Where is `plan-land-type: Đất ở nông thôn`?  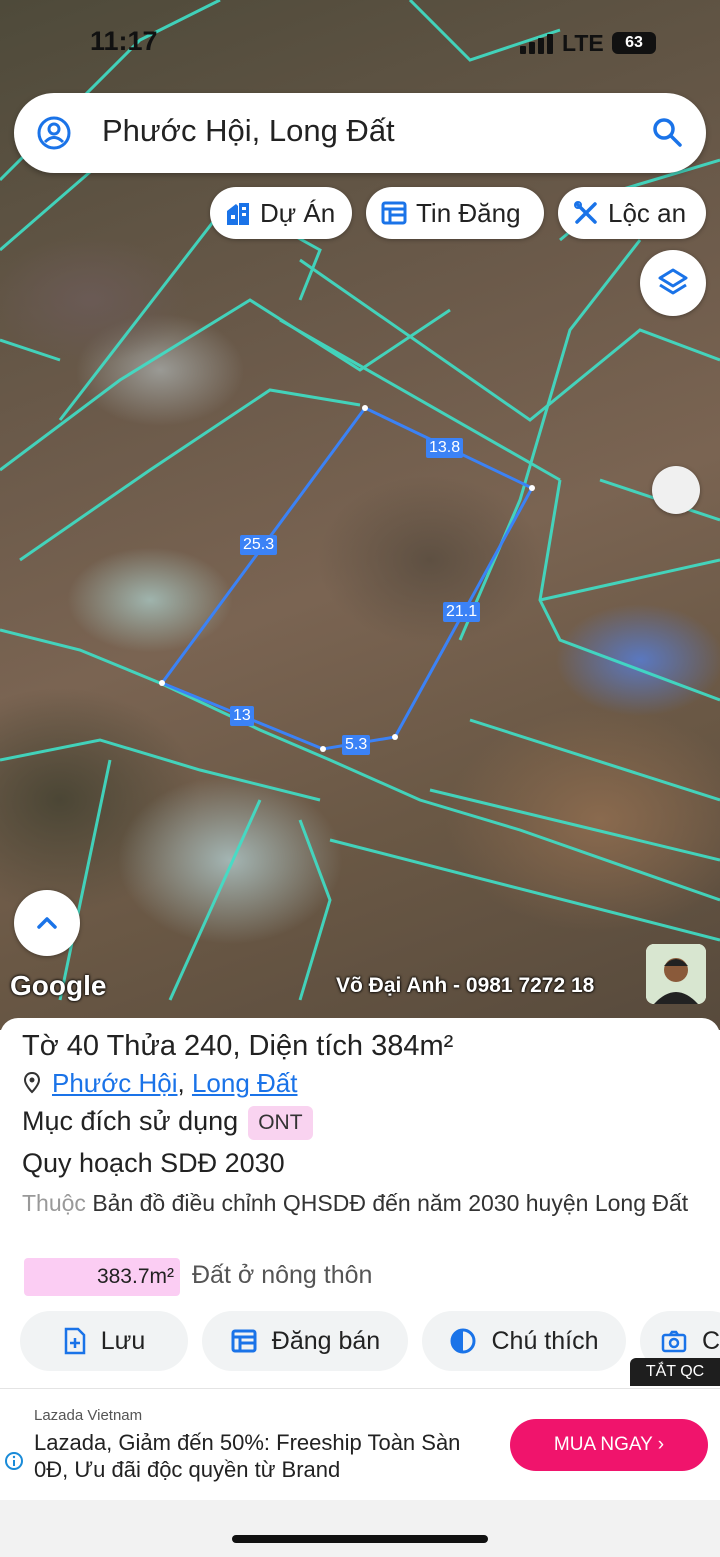
plan-land-type: Đất ở nông thôn is located at coordinates (282, 1275).